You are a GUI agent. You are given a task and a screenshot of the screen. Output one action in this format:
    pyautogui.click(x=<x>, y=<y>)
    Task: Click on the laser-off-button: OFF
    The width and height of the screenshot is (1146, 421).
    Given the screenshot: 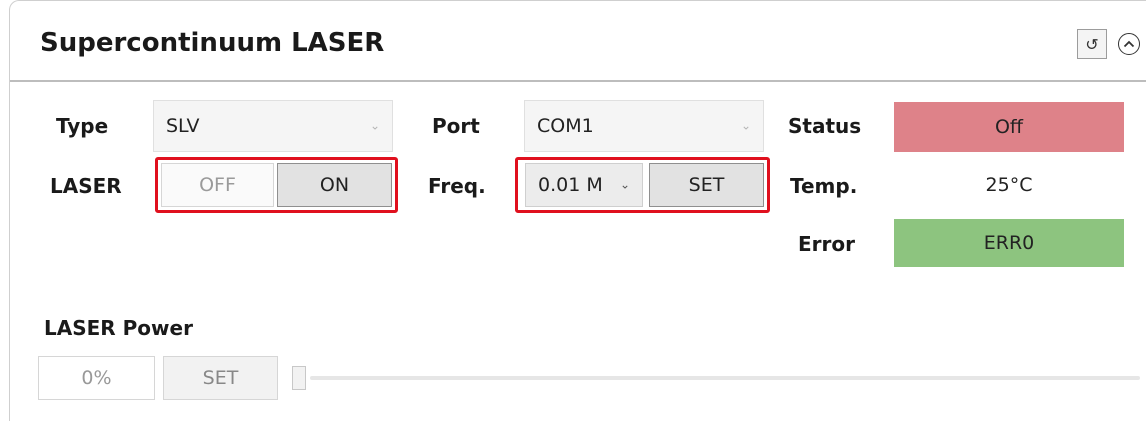 What is the action you would take?
    pyautogui.click(x=217, y=185)
    